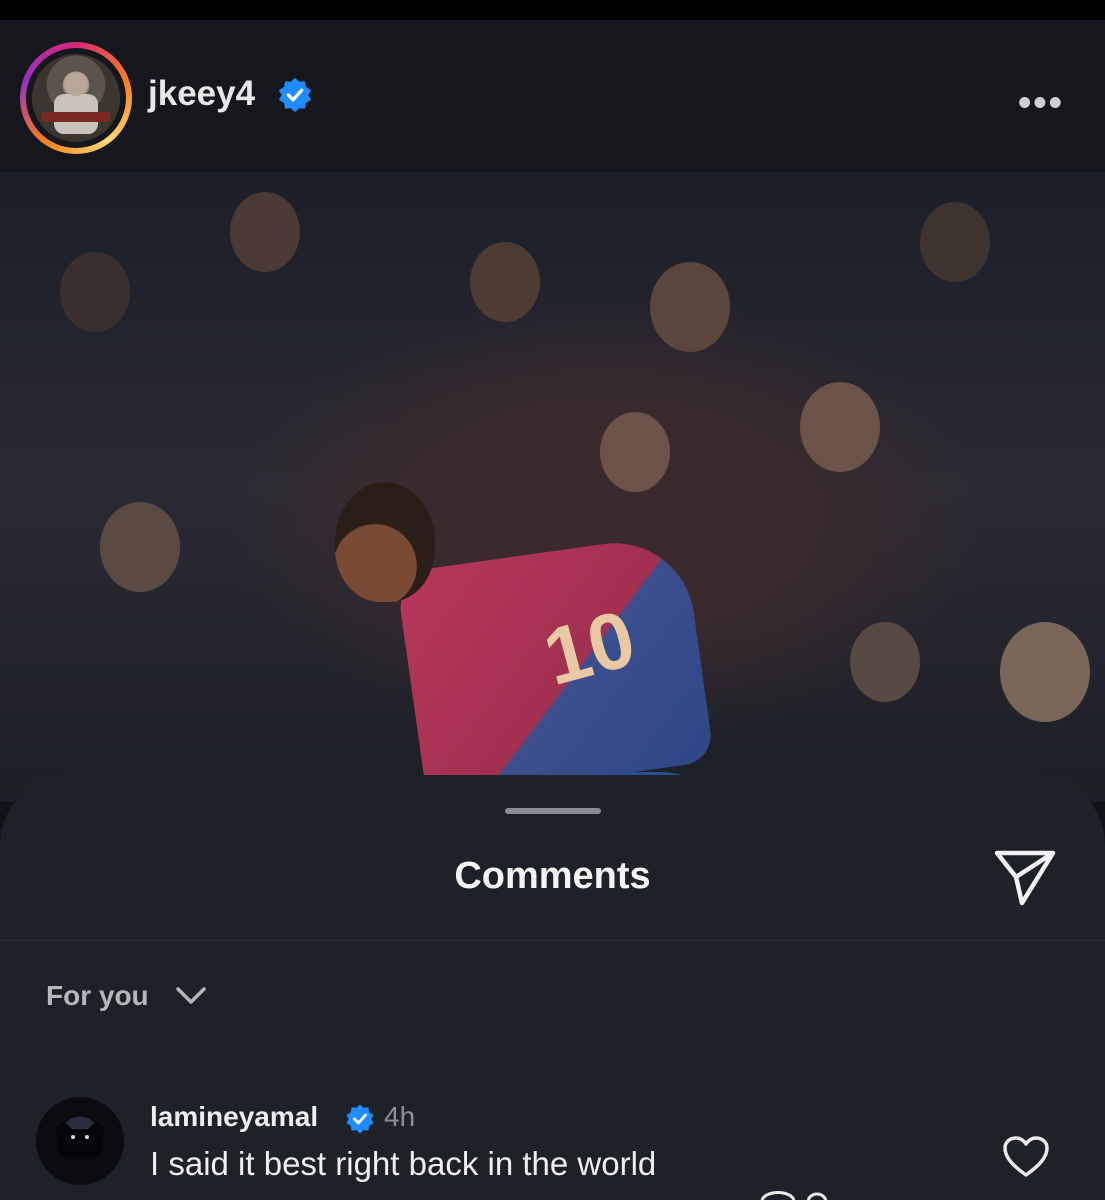  Describe the element at coordinates (794, 1195) in the screenshot. I see `partial-reaction-icon` at that location.